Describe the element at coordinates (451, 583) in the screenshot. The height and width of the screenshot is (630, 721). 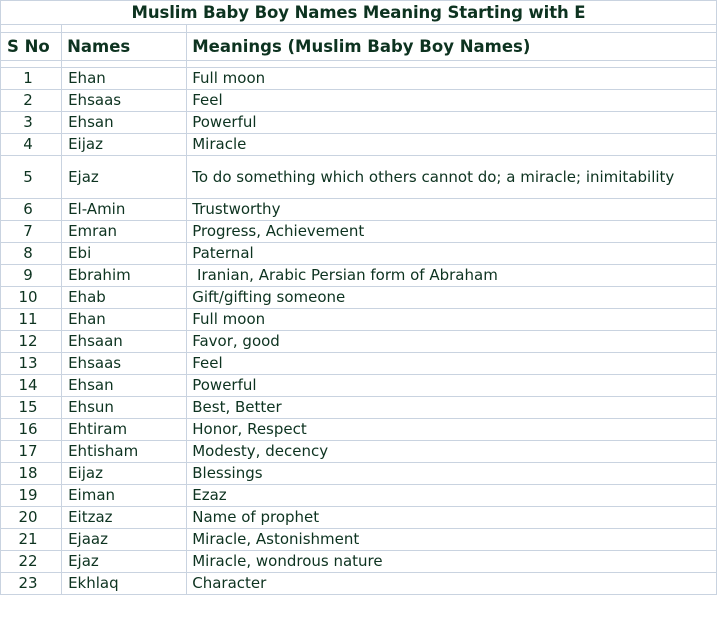
I see `cell-meaning: Character` at that location.